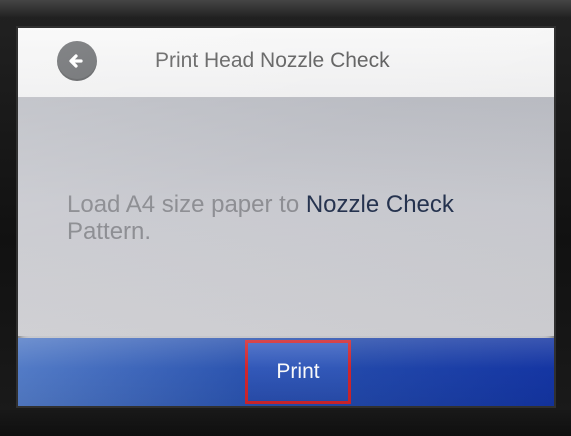  I want to click on bottom-action-bar: Print, so click(286, 372).